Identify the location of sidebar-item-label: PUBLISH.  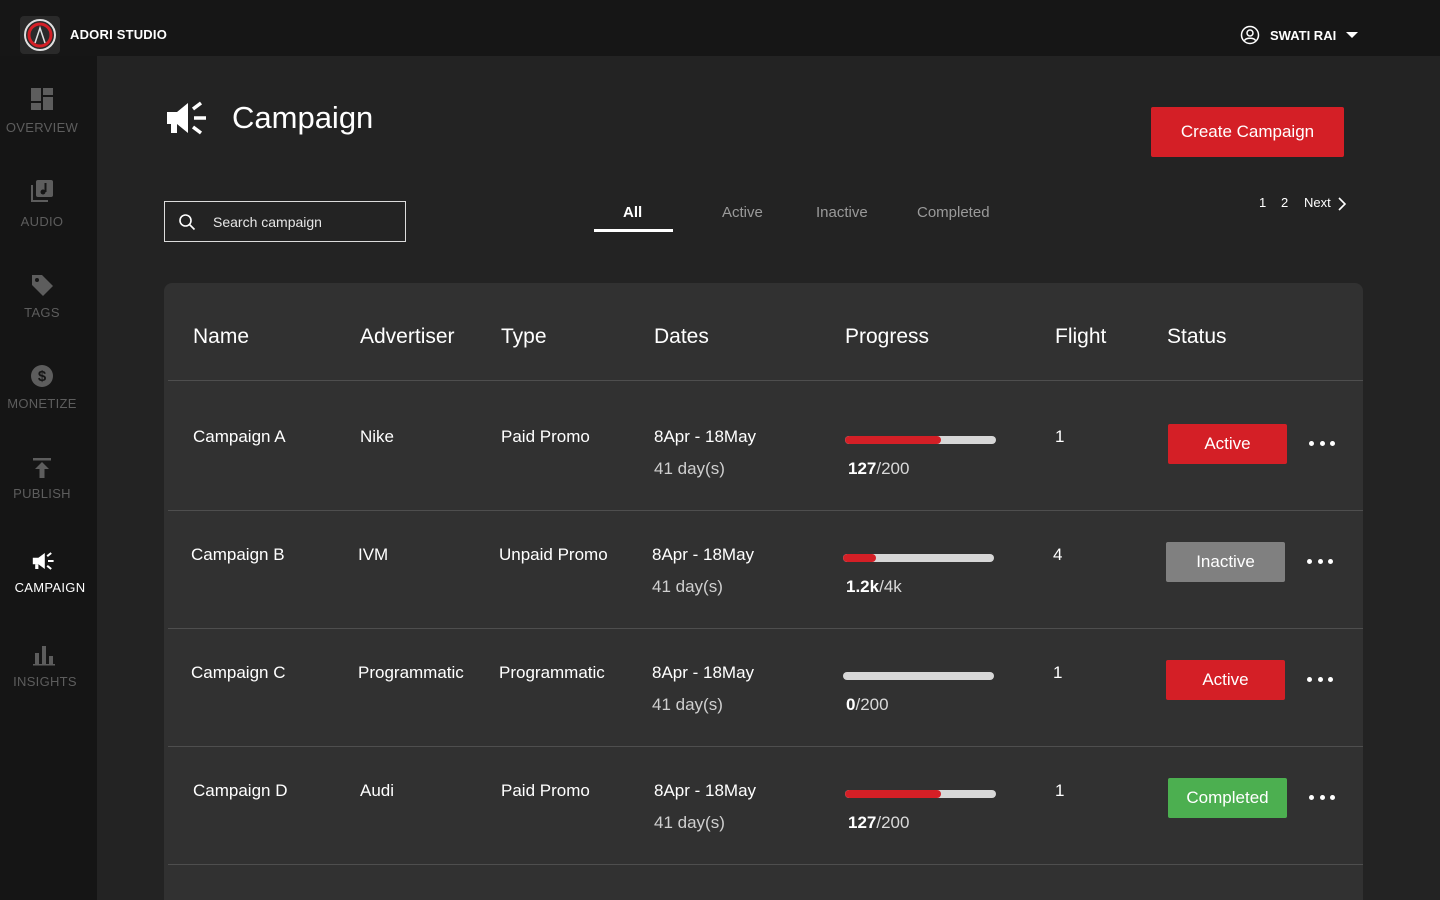
(42, 493).